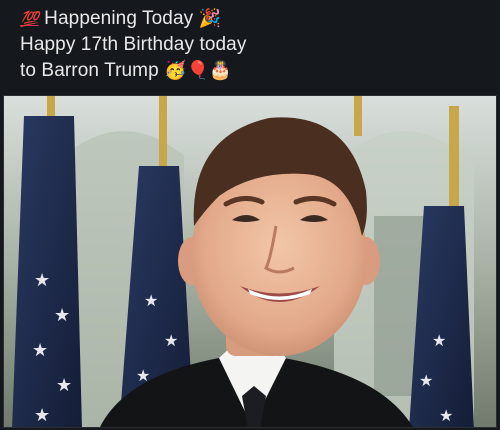 This screenshot has width=500, height=430. Describe the element at coordinates (210, 18) in the screenshot. I see `party-popper-emoji-icon: 🎉` at that location.